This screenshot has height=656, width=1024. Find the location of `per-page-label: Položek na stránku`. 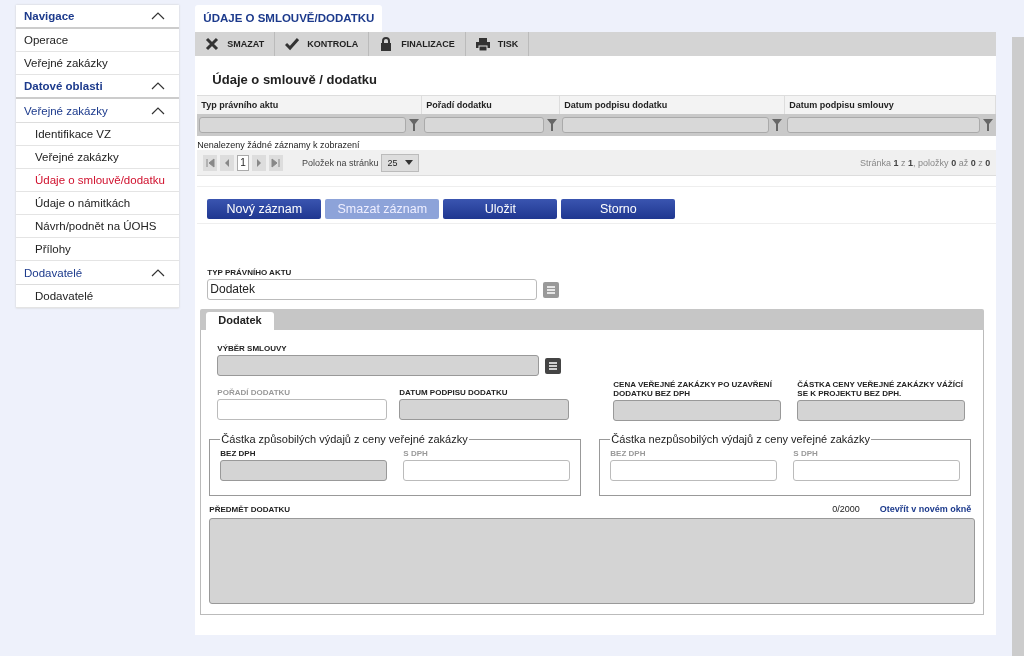

per-page-label: Položek na stránku is located at coordinates (340, 162).